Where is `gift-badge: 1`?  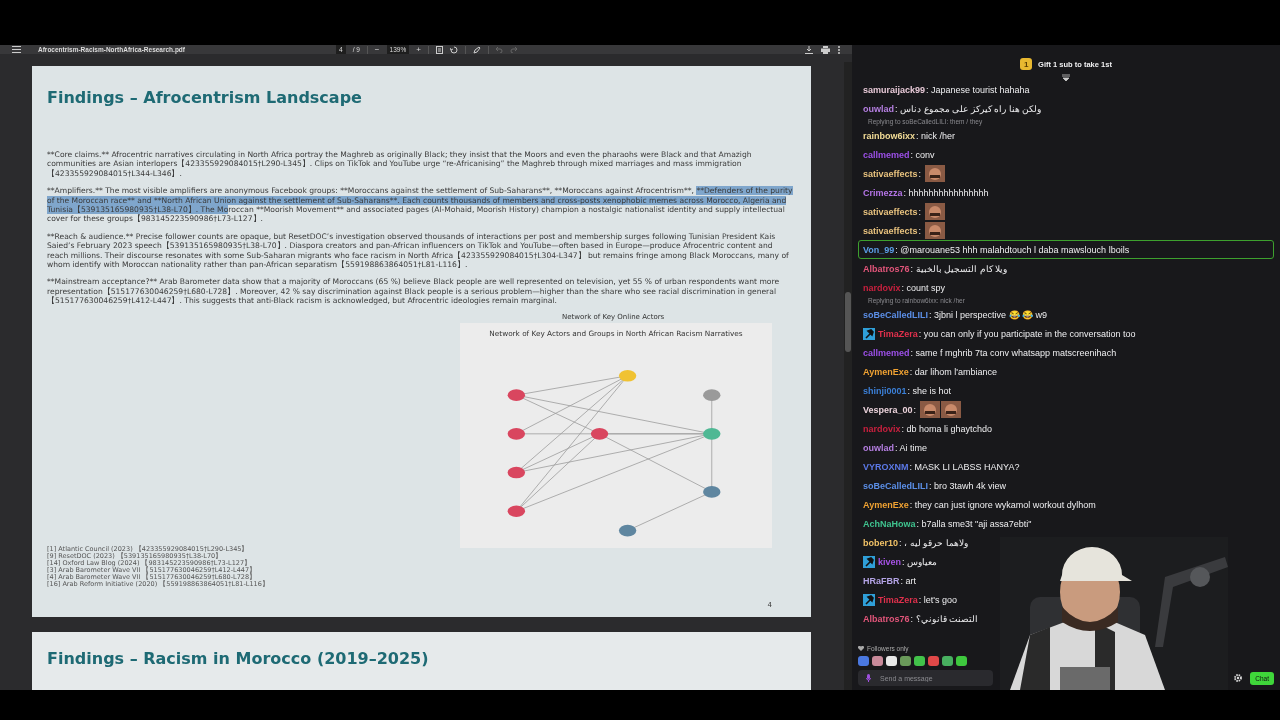 gift-badge: 1 is located at coordinates (1026, 64).